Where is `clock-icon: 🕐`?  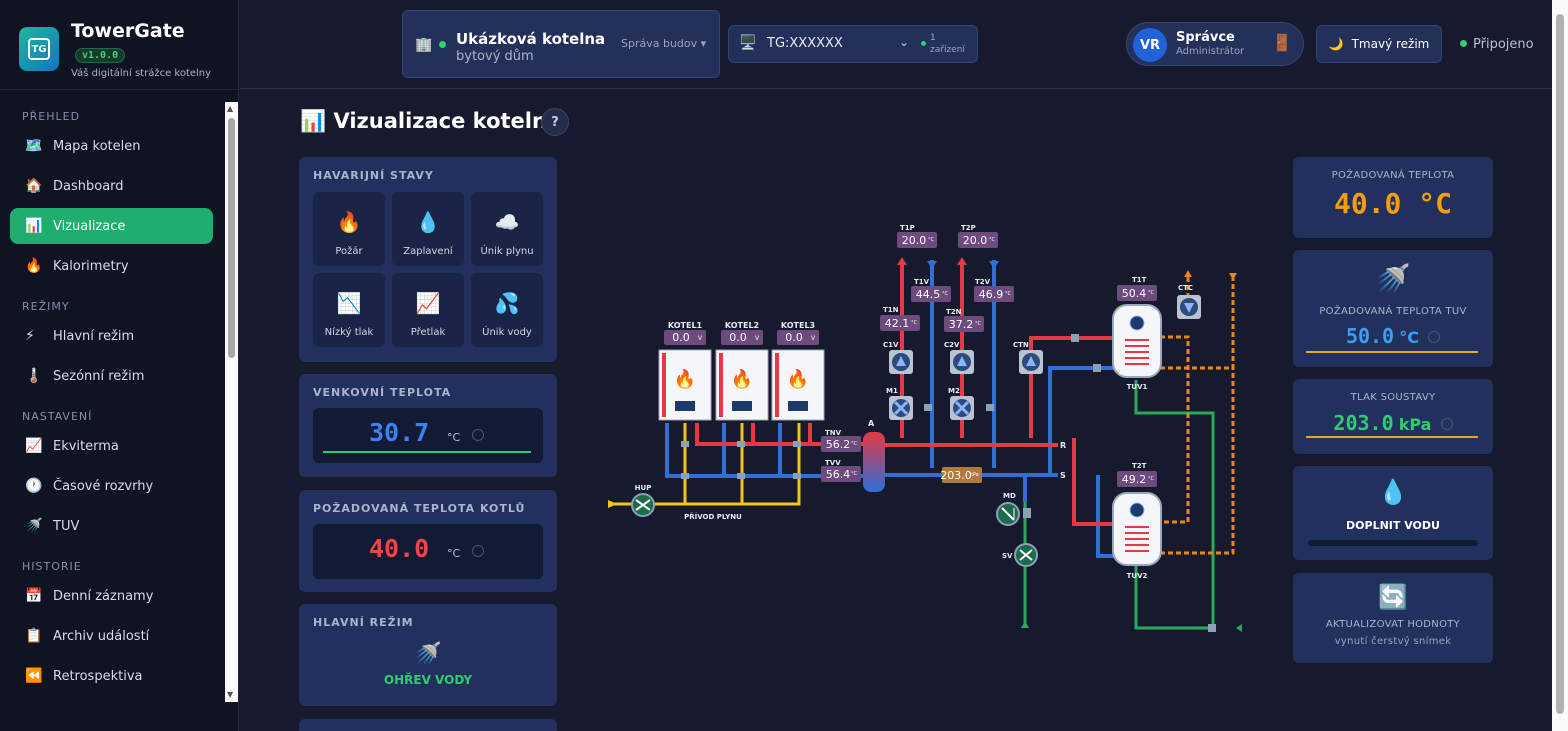 clock-icon: 🕐 is located at coordinates (34, 486).